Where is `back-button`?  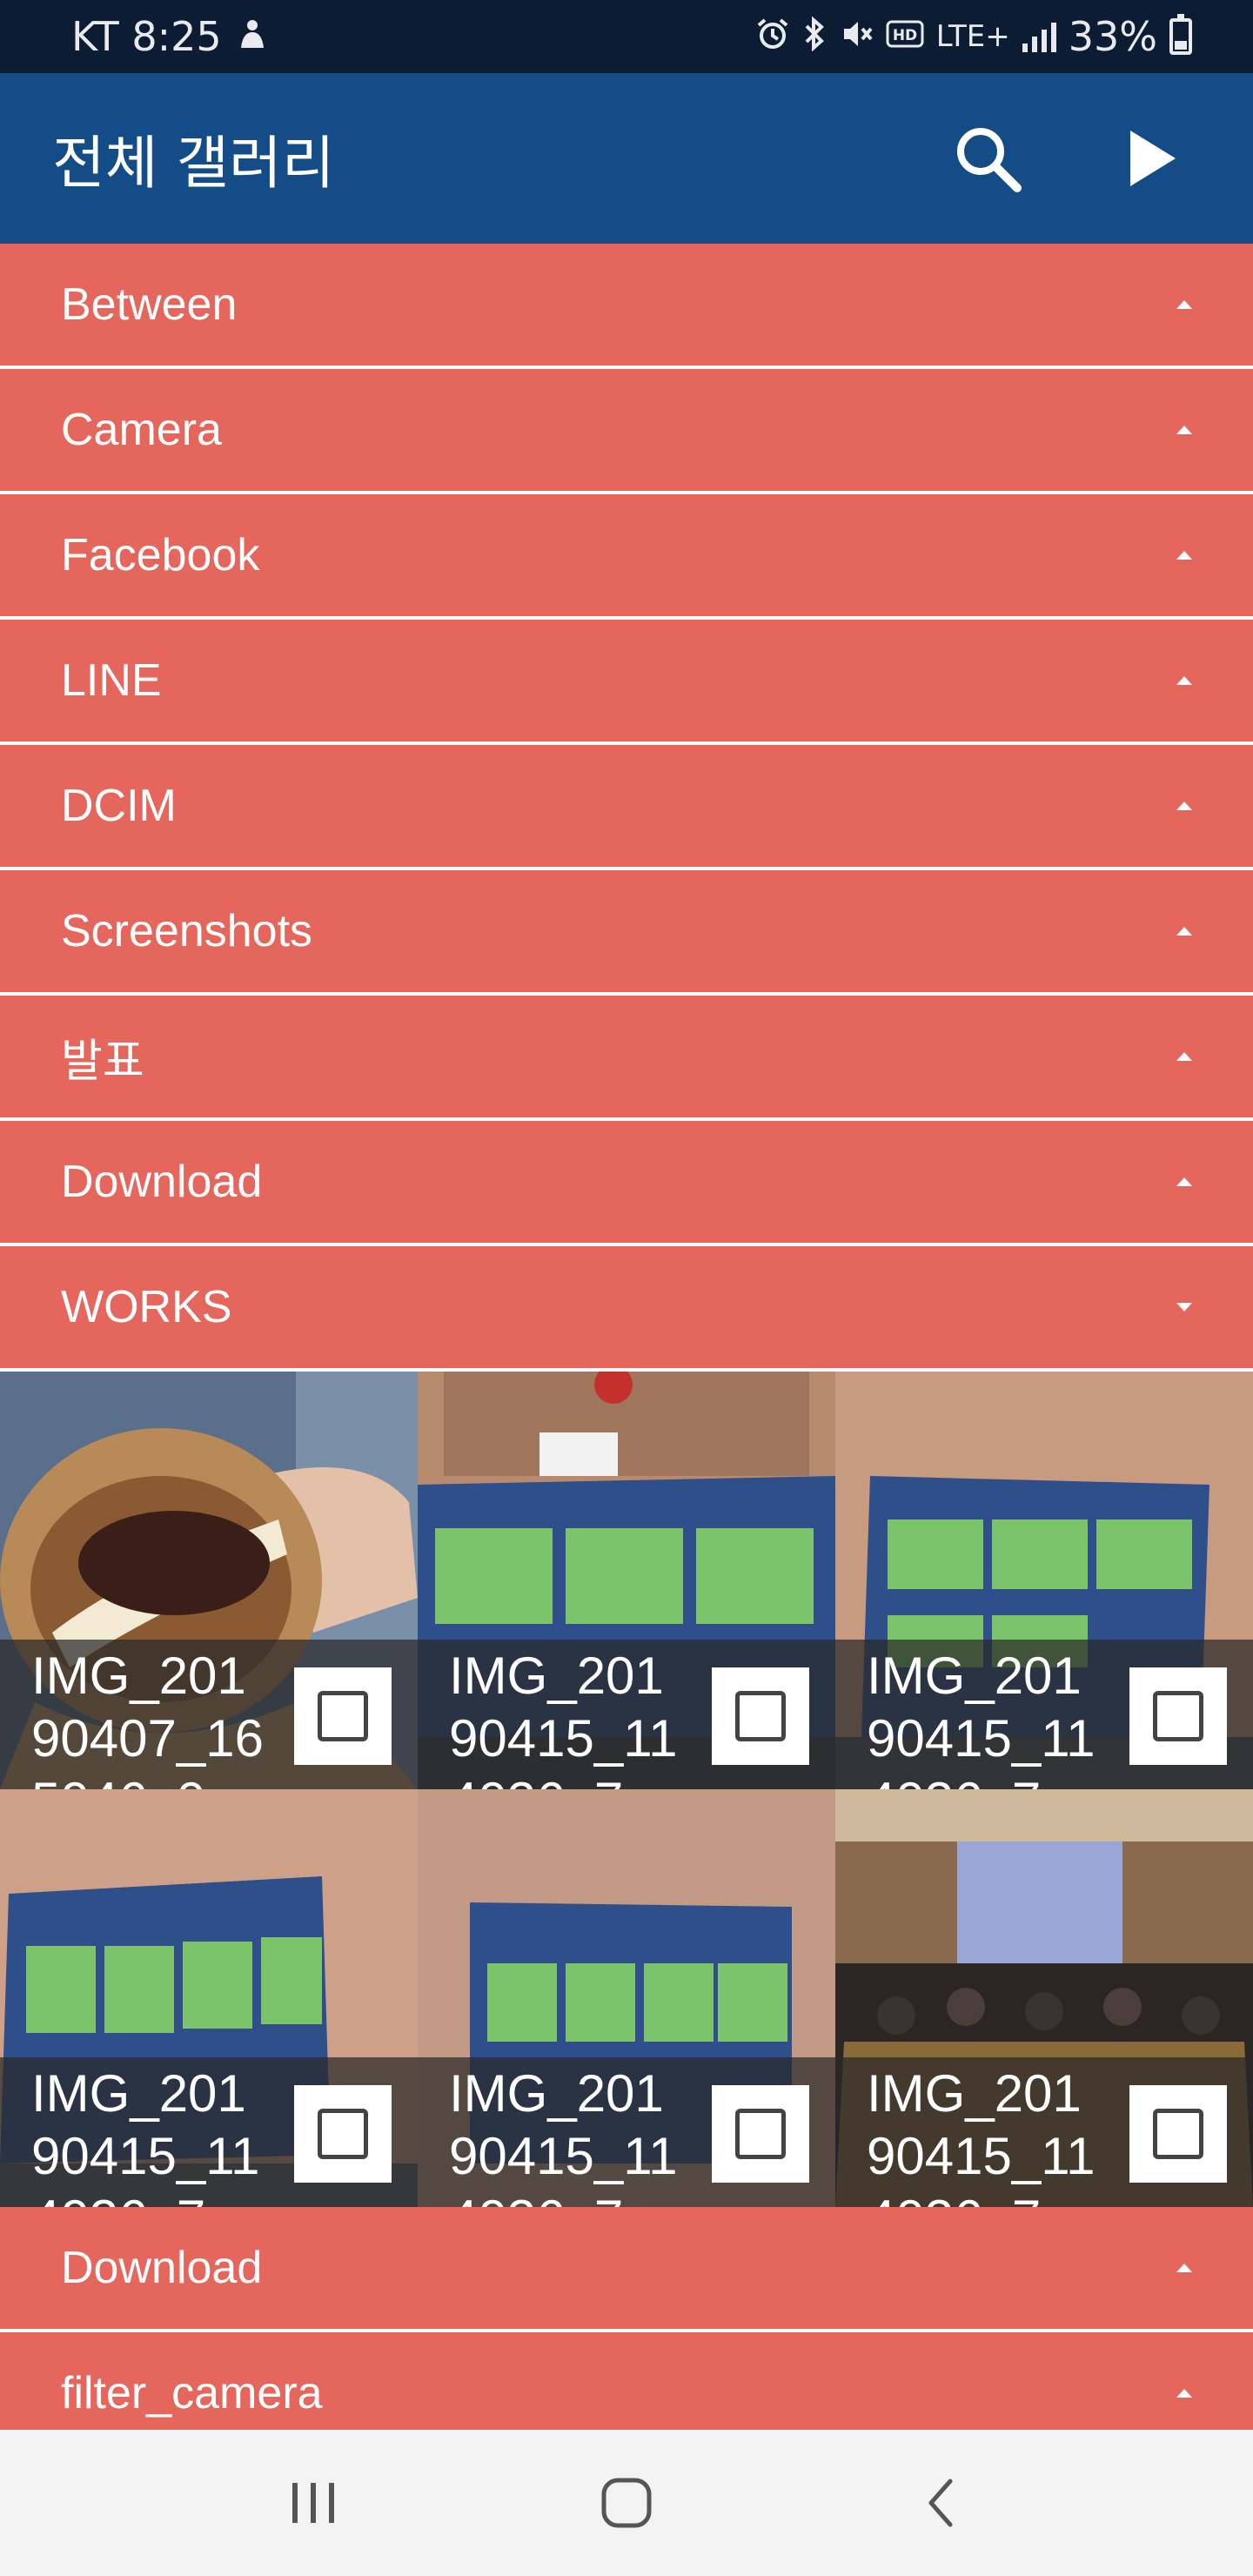
back-button is located at coordinates (940, 2503).